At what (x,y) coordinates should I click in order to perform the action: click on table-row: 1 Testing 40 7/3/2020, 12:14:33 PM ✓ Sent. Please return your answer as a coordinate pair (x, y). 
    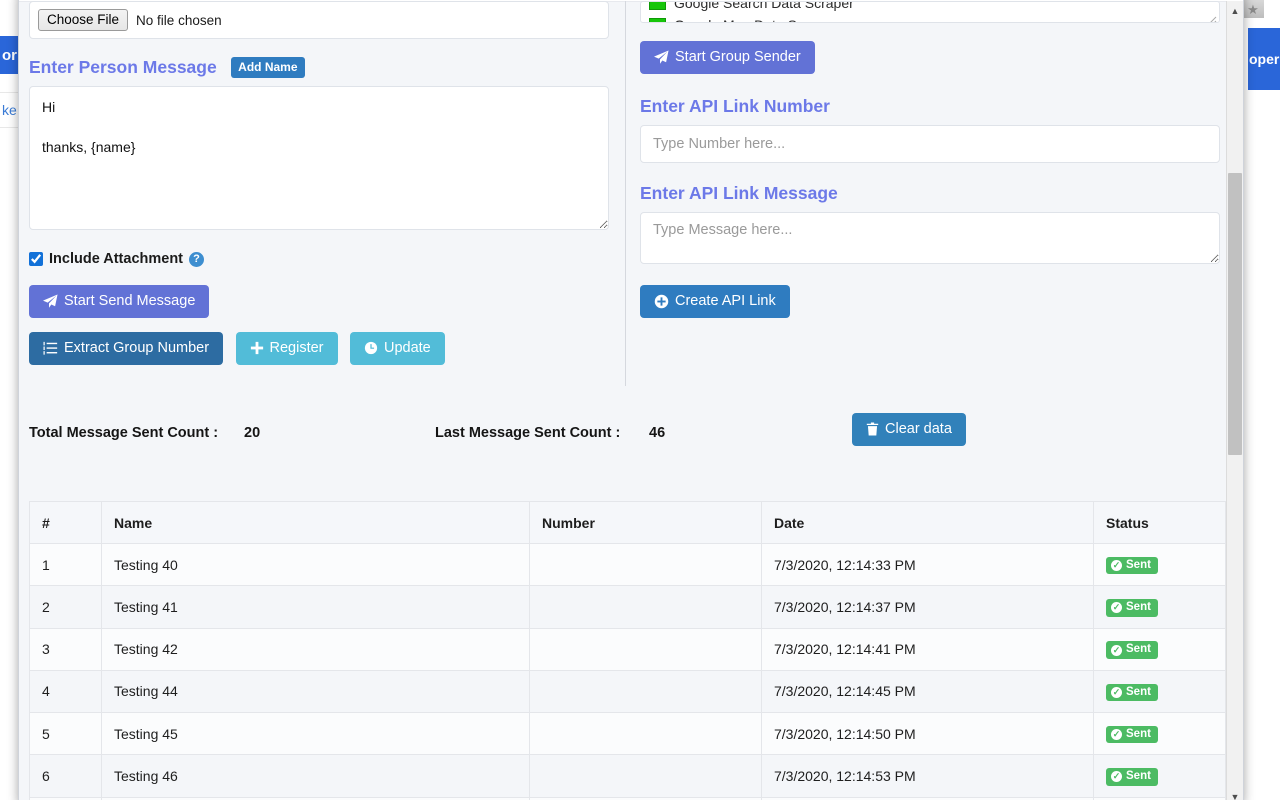
    Looking at the image, I should click on (627, 564).